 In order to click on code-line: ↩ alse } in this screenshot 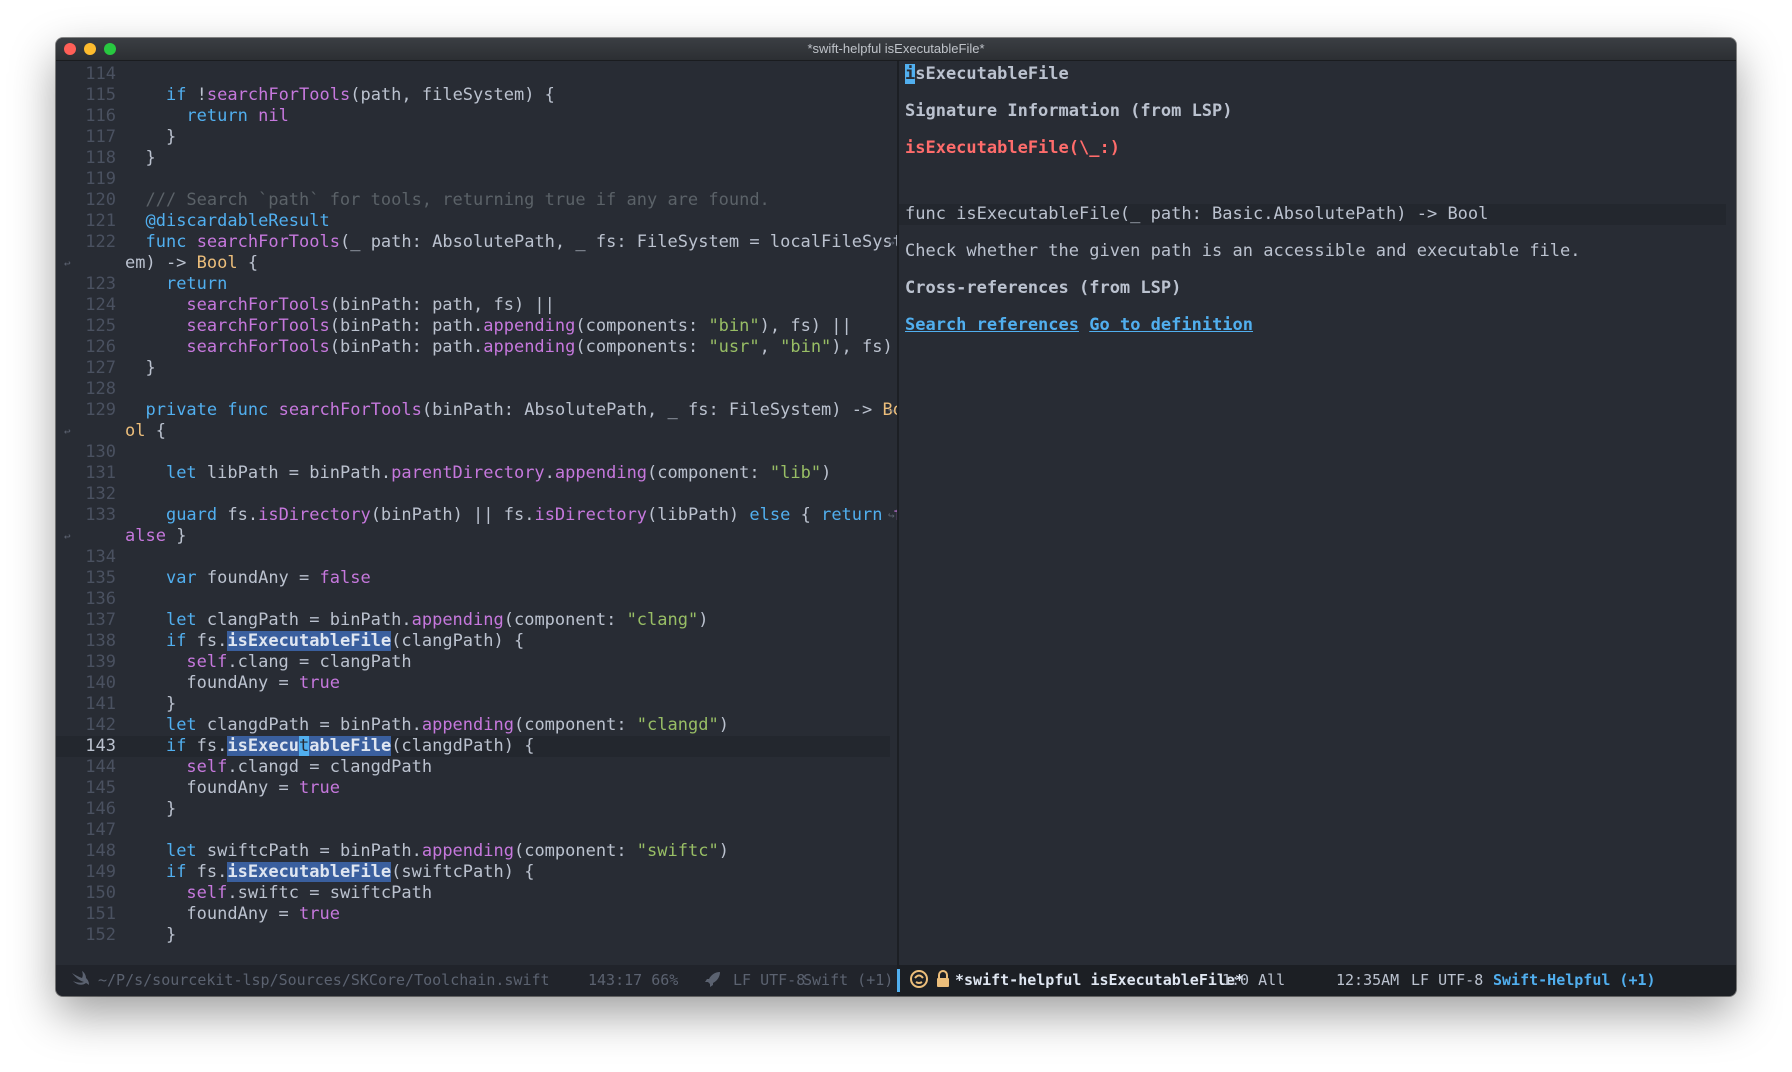, I will do `click(473, 536)`.